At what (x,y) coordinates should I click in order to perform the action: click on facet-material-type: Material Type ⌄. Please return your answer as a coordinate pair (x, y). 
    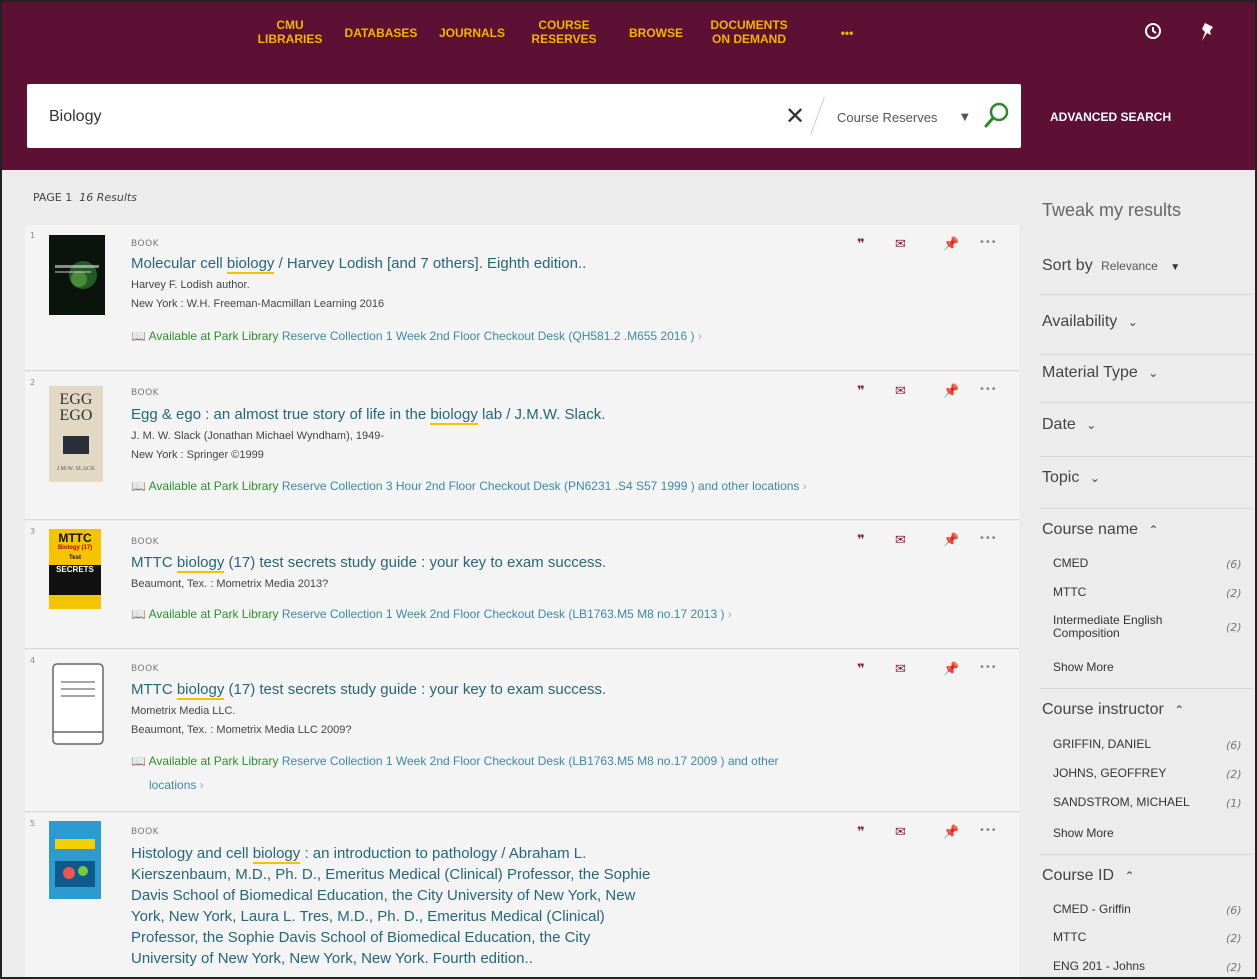
    Looking at the image, I should click on (1100, 373).